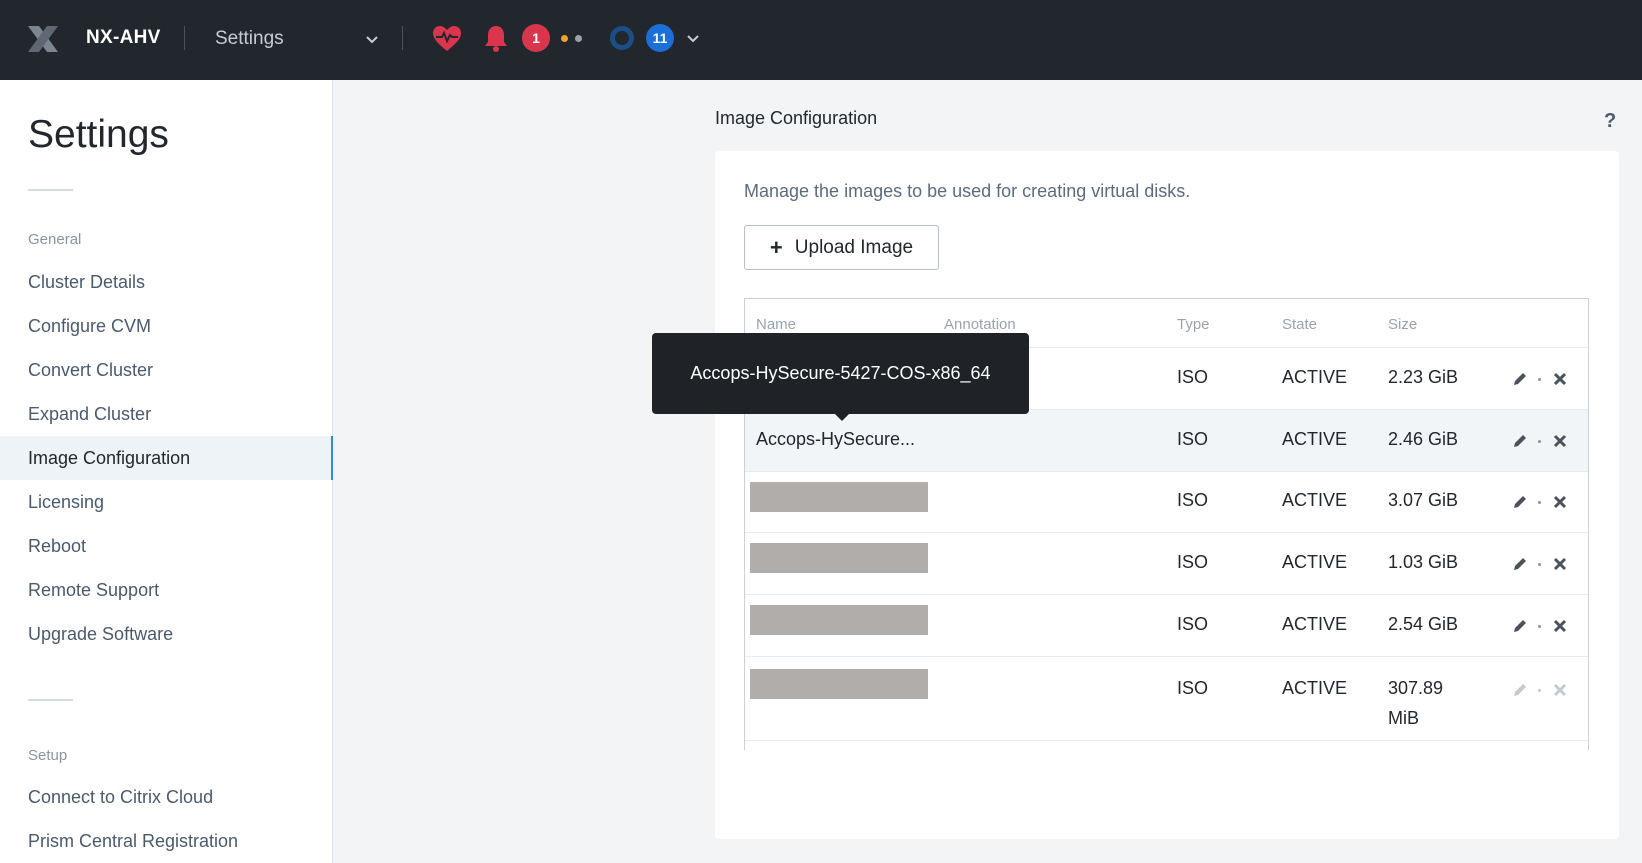  What do you see at coordinates (821, 40) in the screenshot?
I see `top-navigation-bar: NX-AHV Settings 1 11` at bounding box center [821, 40].